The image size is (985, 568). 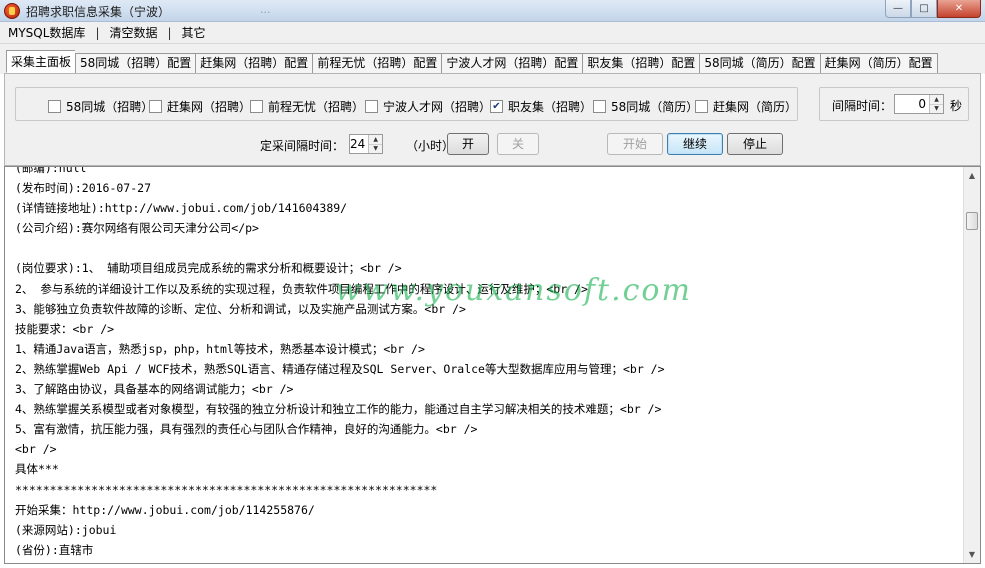 I want to click on checkbox-ningbo-talent: 宁波人才网（招聘）, so click(x=428, y=106).